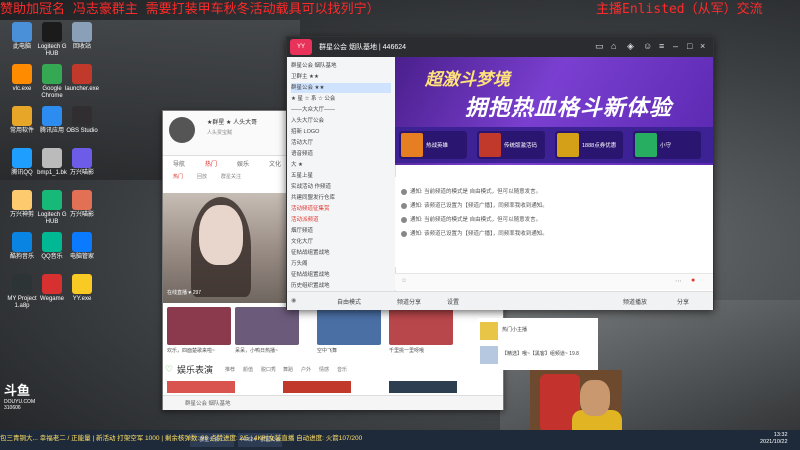  I want to click on channel-item: 历史组织置战地, so click(341, 286).